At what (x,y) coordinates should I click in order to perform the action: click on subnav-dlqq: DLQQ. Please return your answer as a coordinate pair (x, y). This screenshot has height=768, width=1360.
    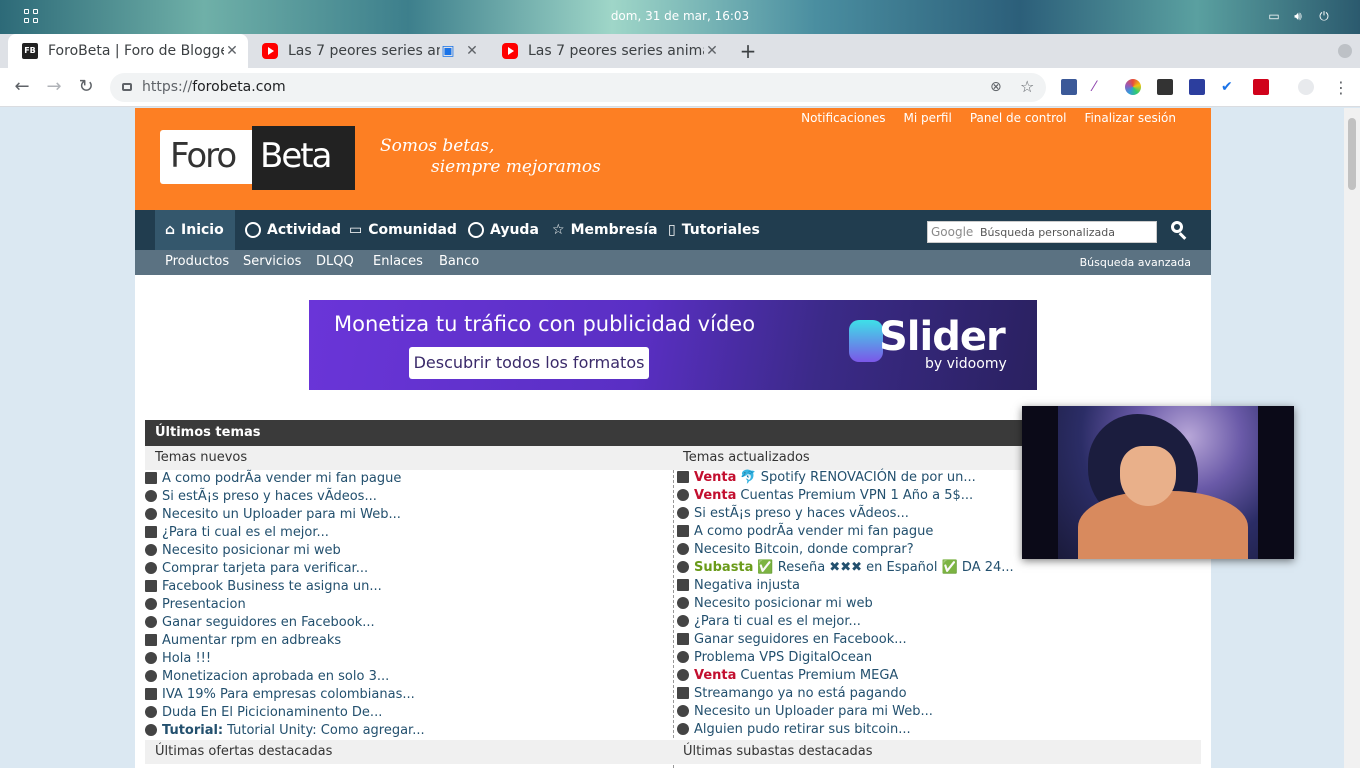
    Looking at the image, I should click on (335, 261).